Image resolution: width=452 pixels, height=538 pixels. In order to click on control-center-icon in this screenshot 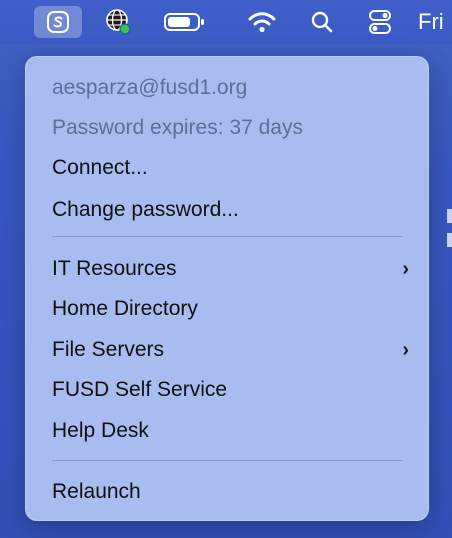, I will do `click(380, 22)`.